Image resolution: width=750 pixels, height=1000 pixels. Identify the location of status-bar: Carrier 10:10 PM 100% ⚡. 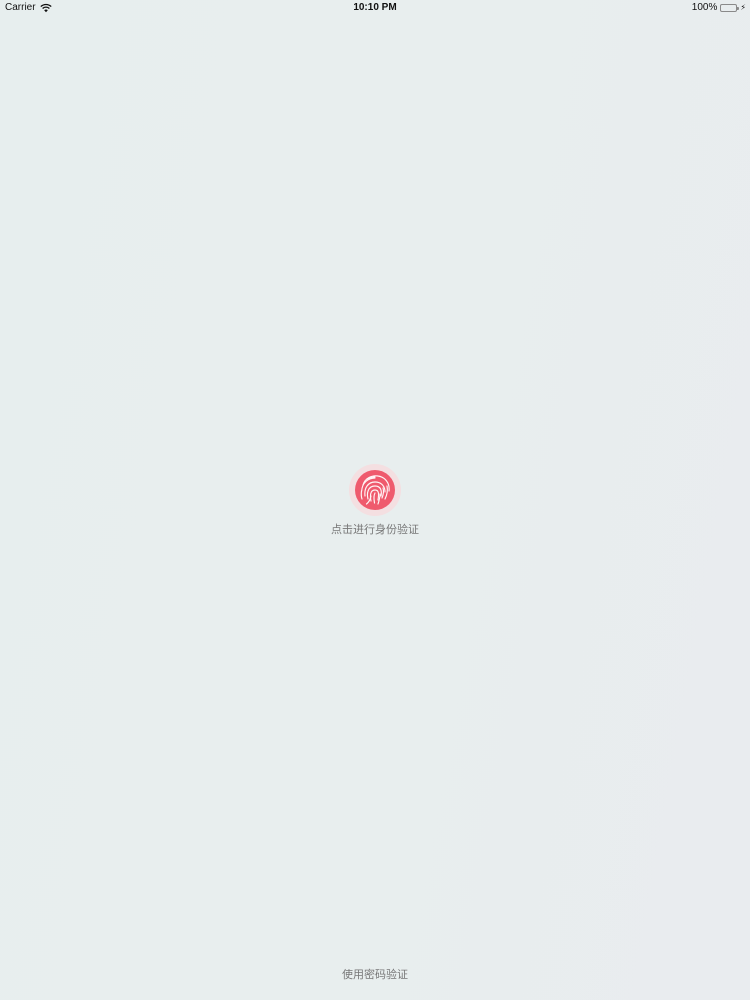
(375, 8).